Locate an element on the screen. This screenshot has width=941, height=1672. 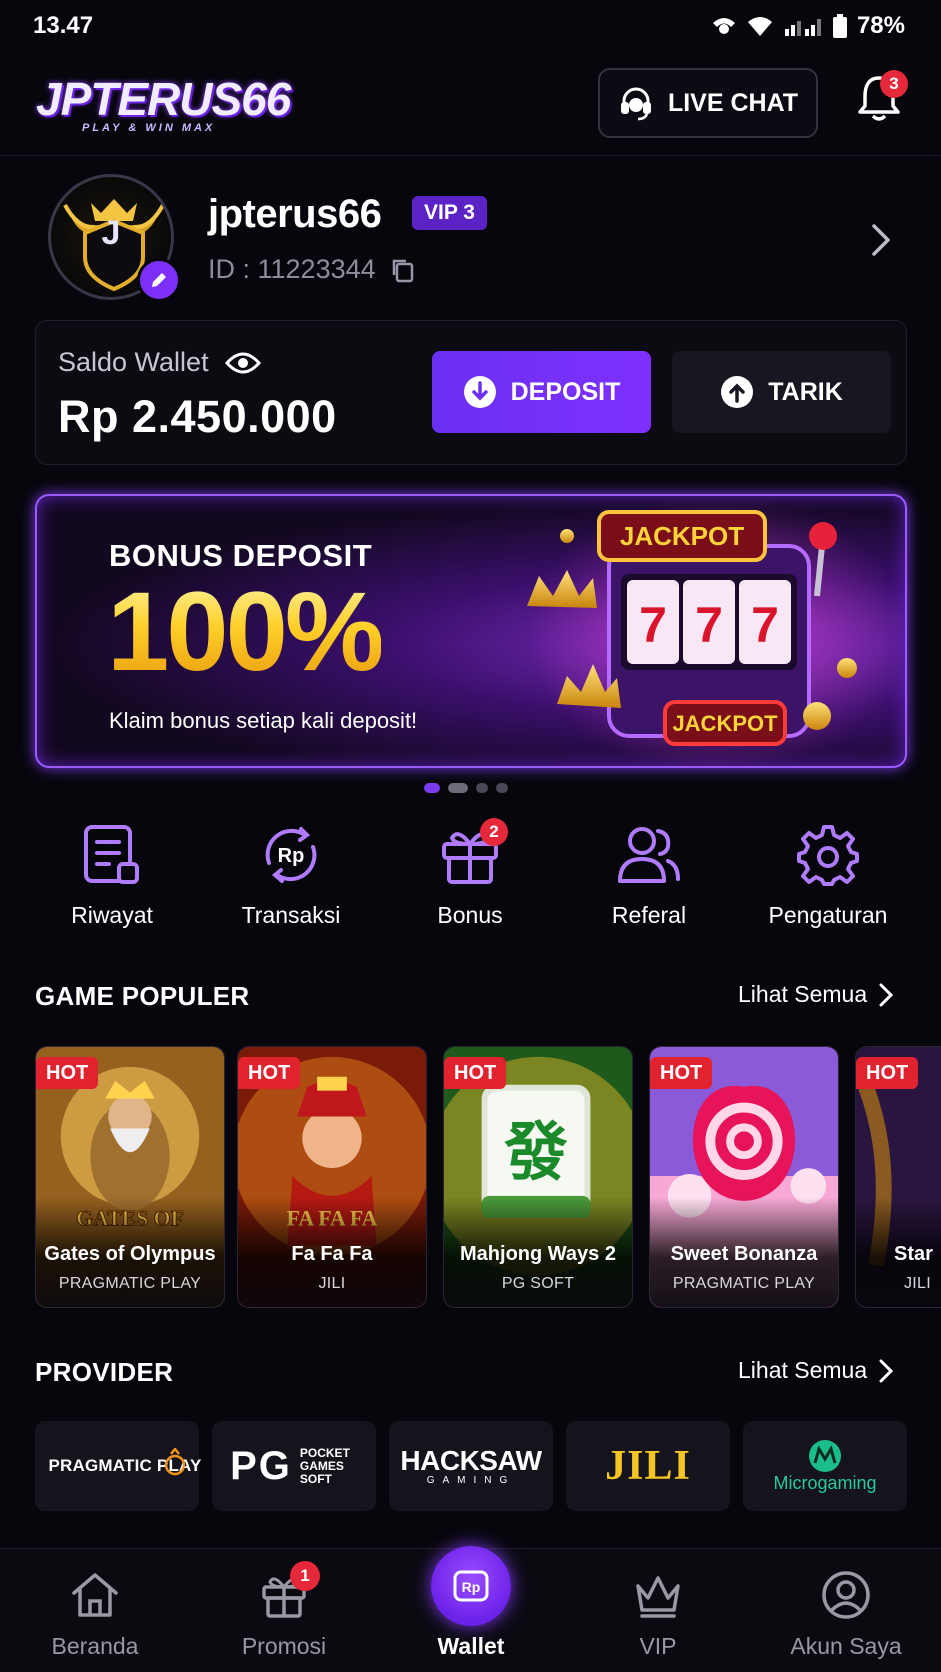
menu-pengaturan-label: Pengaturan is located at coordinates (828, 915).